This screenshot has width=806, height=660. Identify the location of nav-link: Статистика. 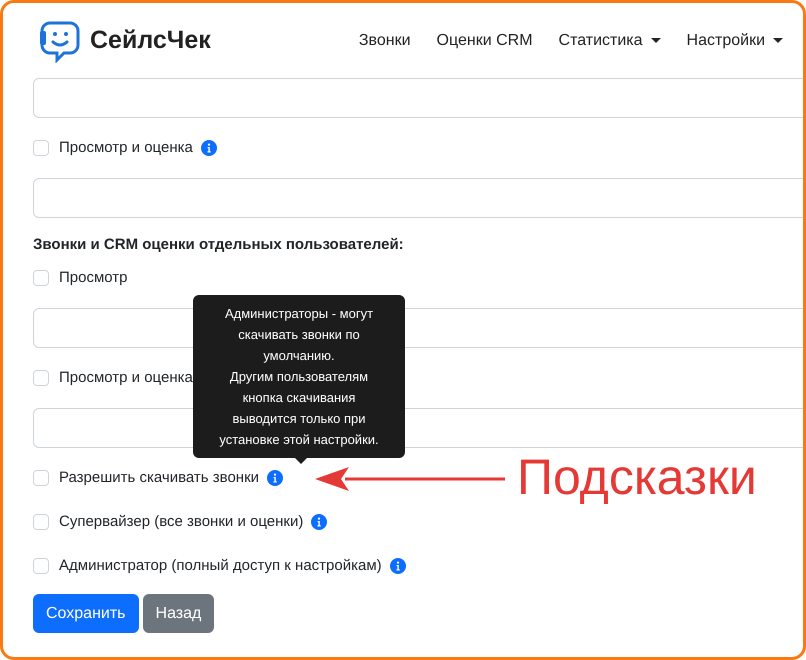
(609, 40).